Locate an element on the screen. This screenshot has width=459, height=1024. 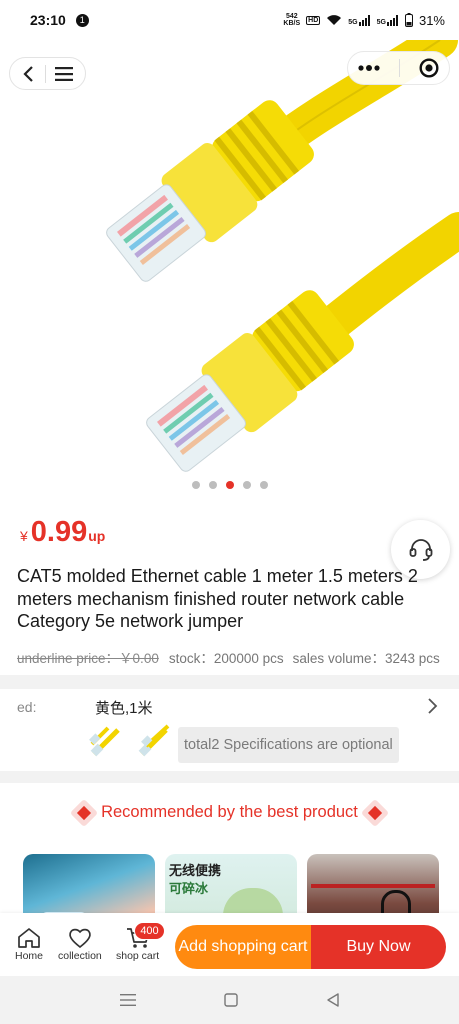
status-time: 23:10 is located at coordinates (48, 20).